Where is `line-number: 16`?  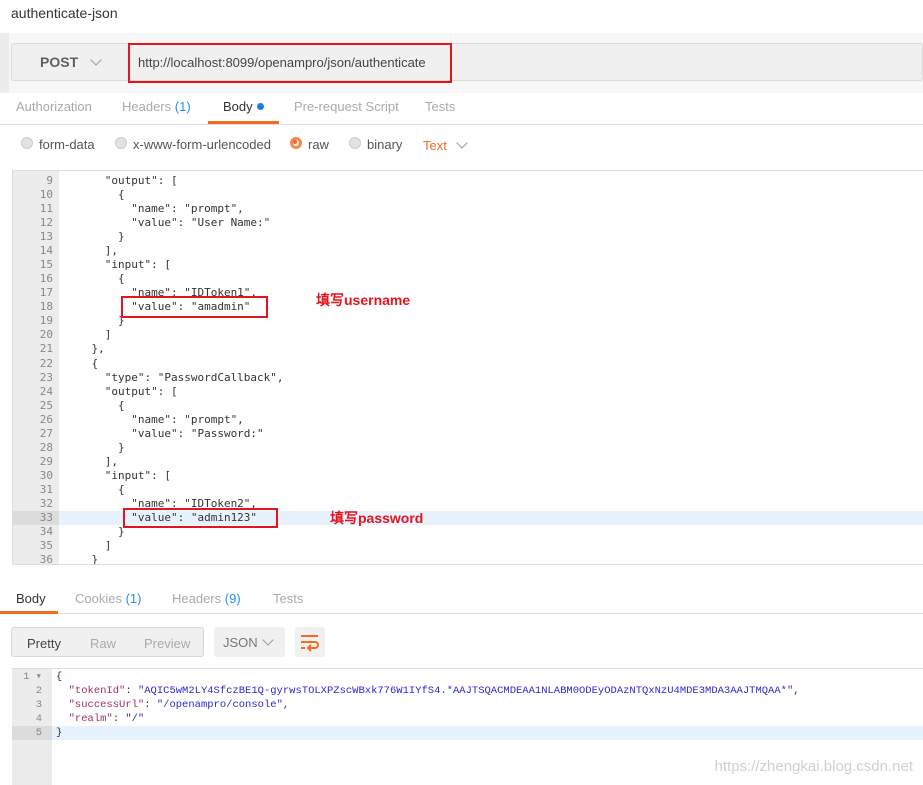 line-number: 16 is located at coordinates (46, 279).